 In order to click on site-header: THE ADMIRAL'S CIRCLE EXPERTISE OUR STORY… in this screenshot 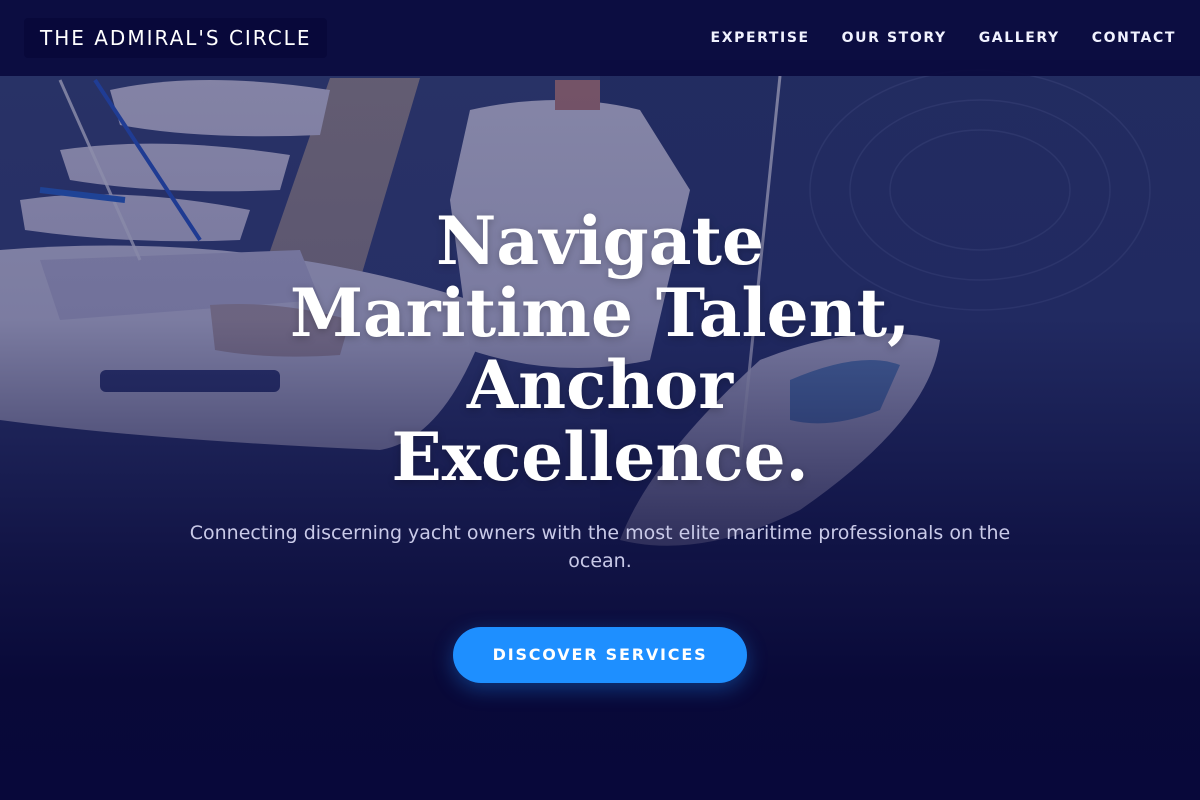, I will do `click(600, 38)`.